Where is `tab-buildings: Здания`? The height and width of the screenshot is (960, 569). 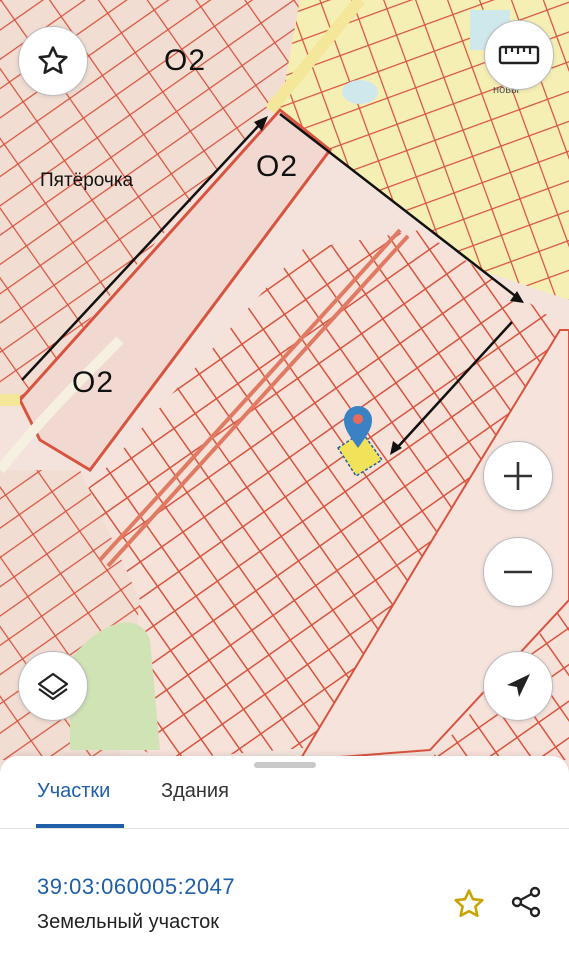
tab-buildings: Здания is located at coordinates (195, 791).